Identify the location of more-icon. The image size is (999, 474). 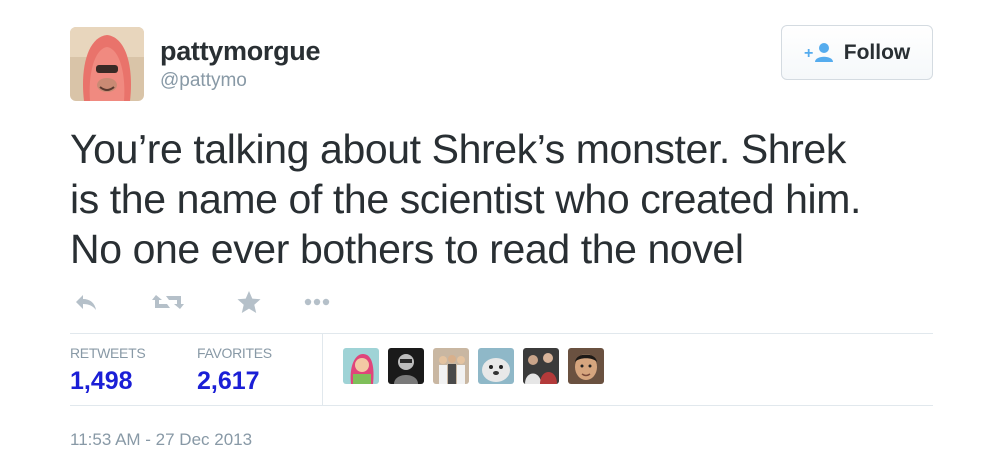
(317, 302).